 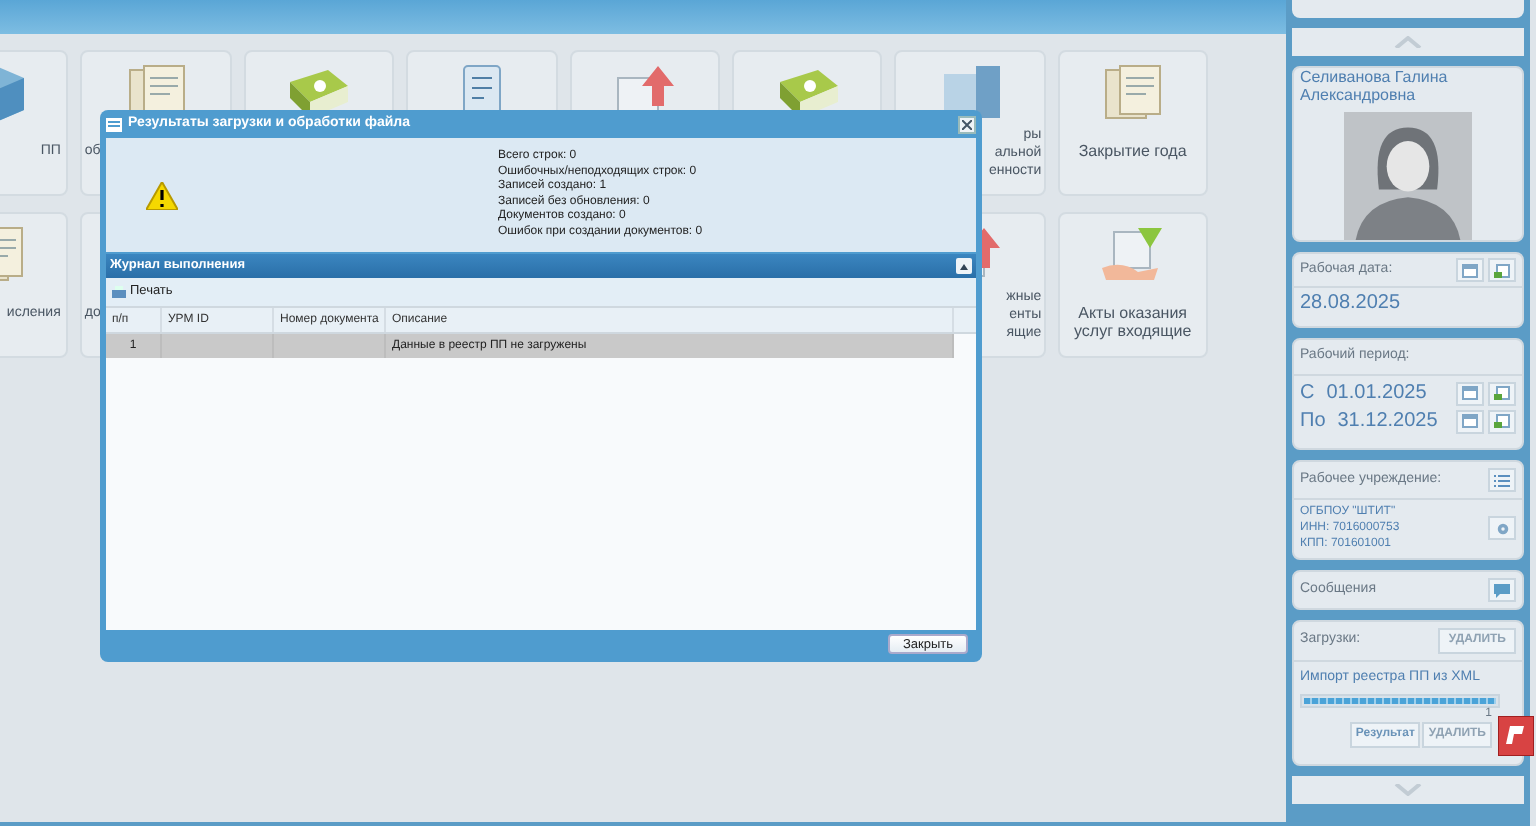 What do you see at coordinates (1387, 421) in the screenshot?
I see `period-date: 31.12.2025` at bounding box center [1387, 421].